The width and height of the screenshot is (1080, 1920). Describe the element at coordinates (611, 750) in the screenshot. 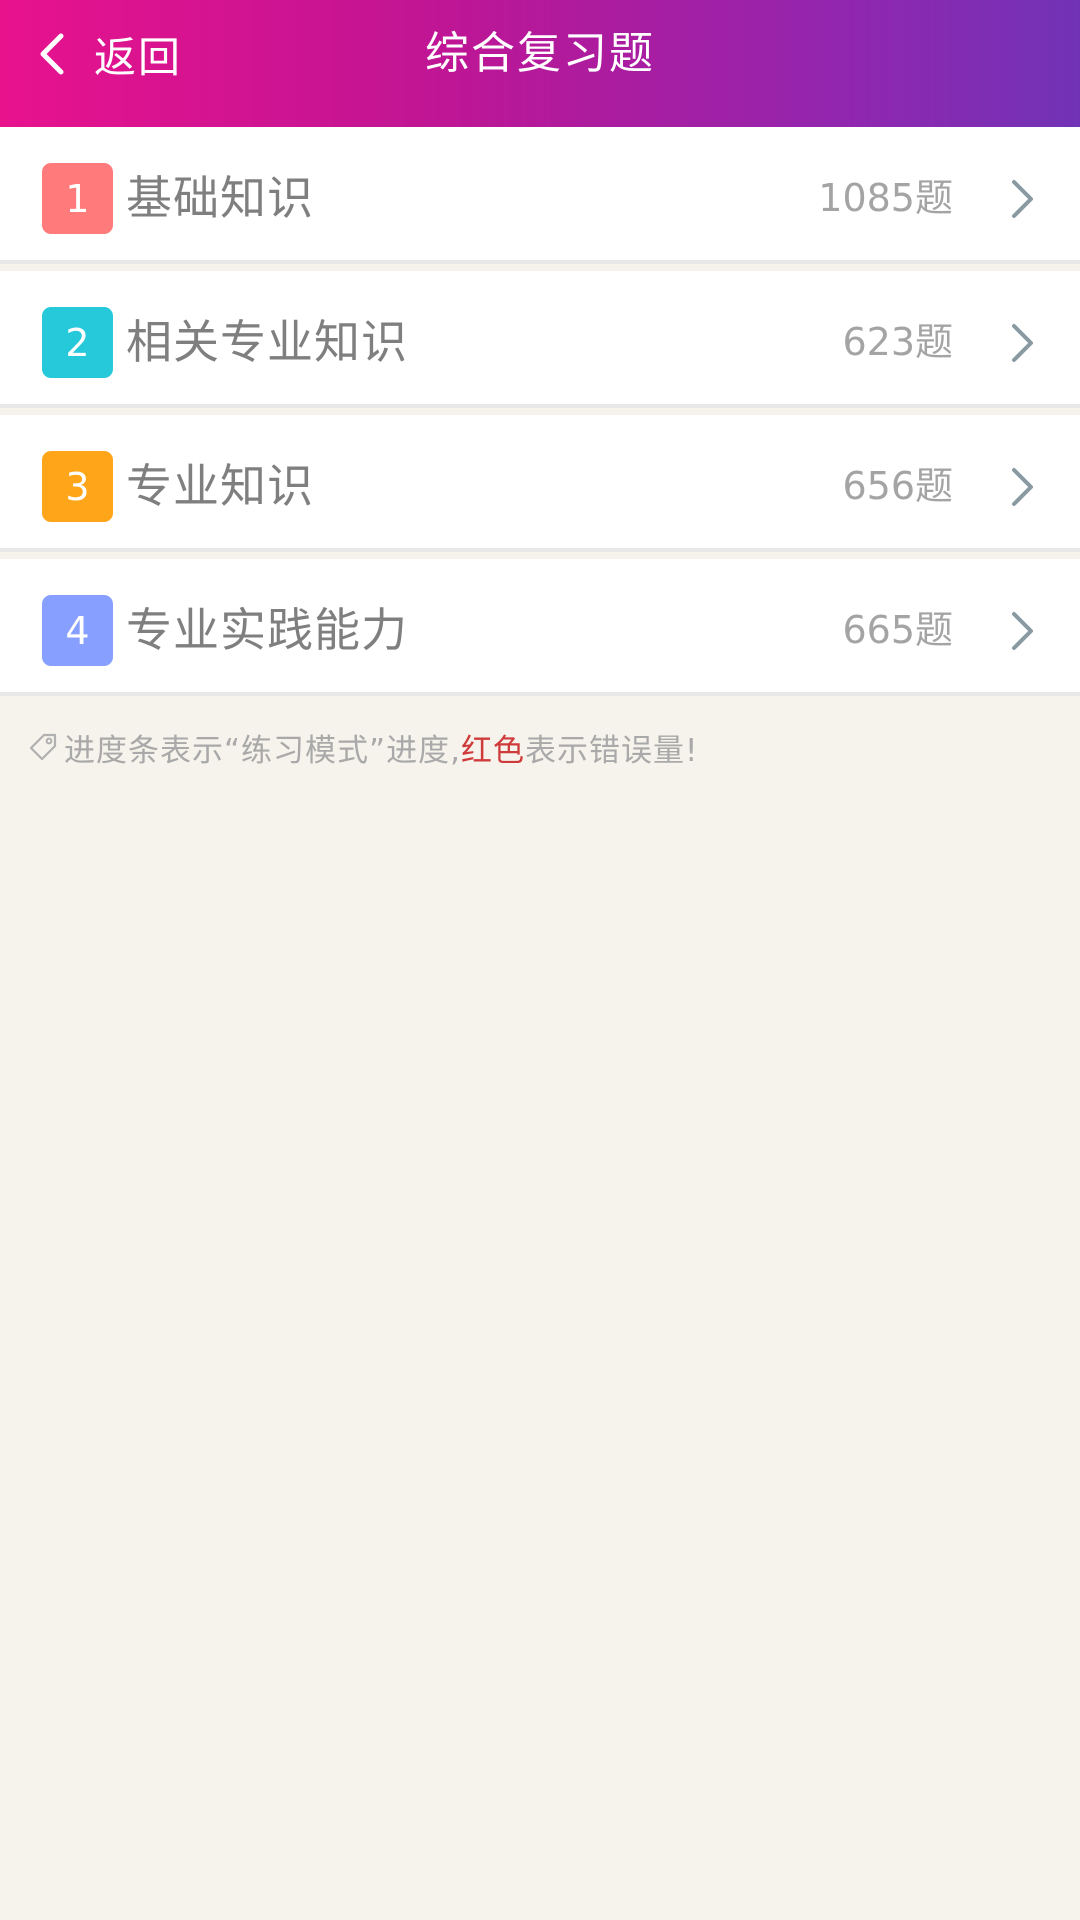

I see `tip-text-end: 表示错误量!` at that location.